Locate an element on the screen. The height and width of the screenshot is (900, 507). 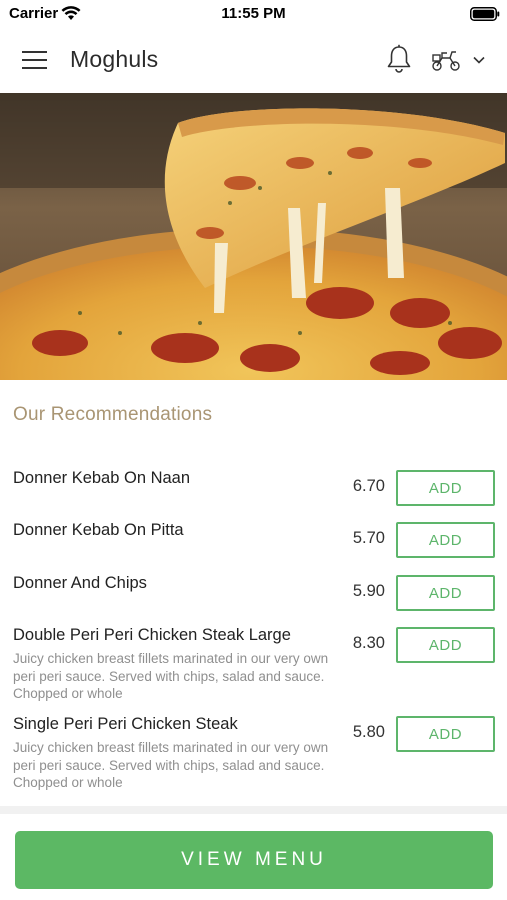
status-time: 11:55 PM is located at coordinates (253, 13).